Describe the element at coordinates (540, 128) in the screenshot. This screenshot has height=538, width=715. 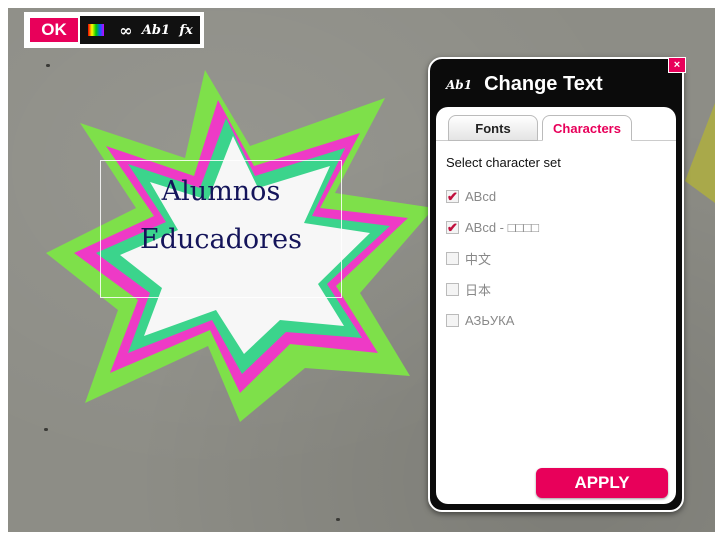
I see `tab-bar: Fonts Characters` at that location.